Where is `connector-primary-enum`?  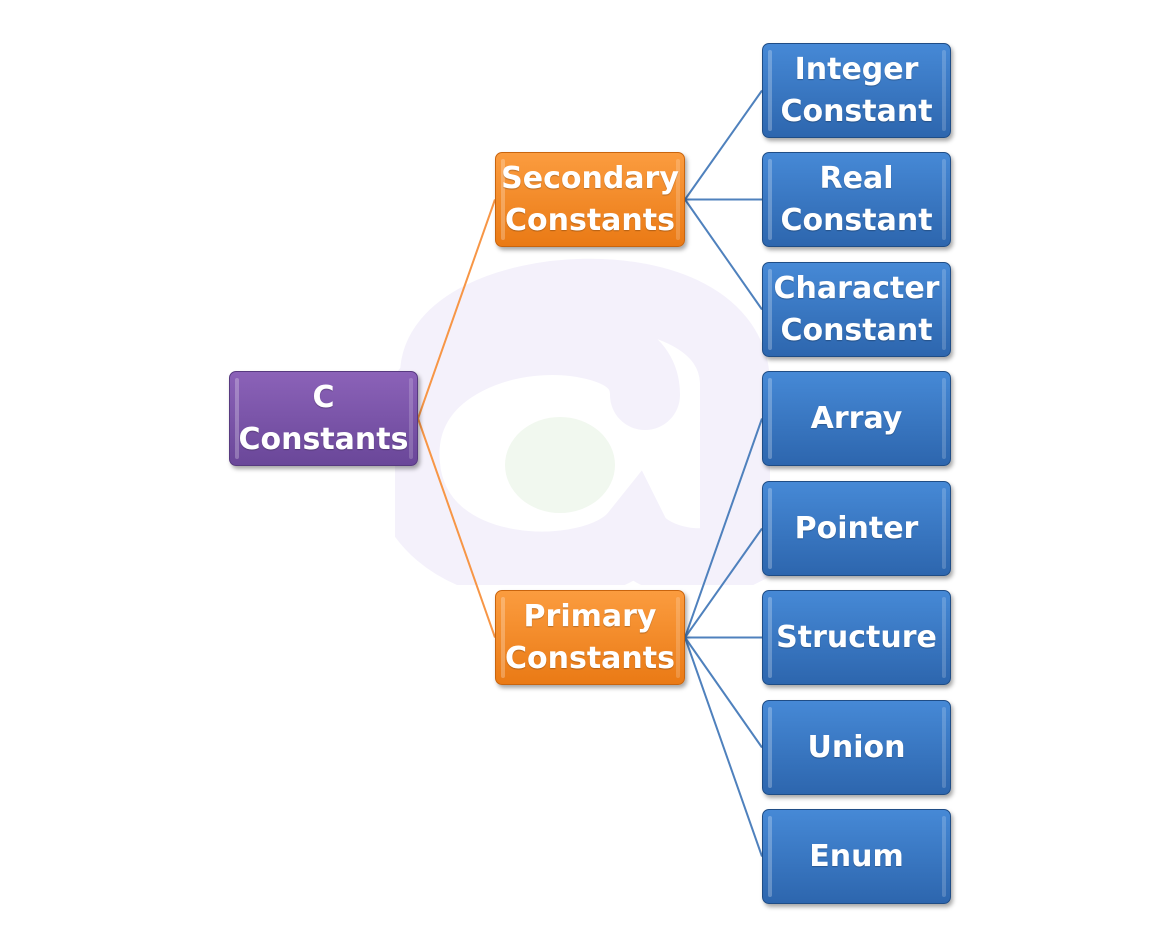 connector-primary-enum is located at coordinates (723, 747).